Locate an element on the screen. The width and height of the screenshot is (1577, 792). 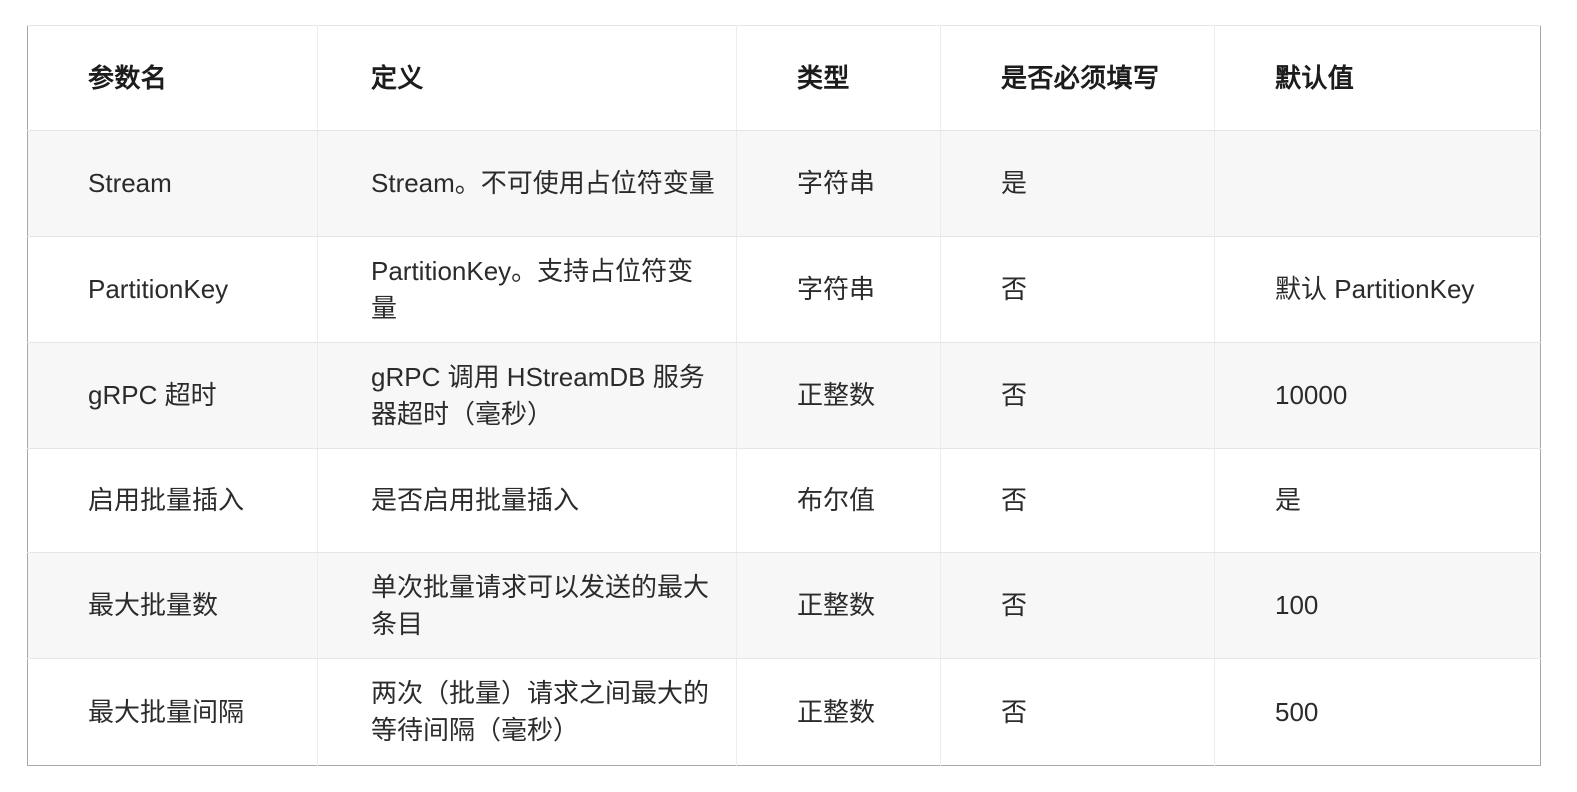
cell-default-value: 默认 PartitionKey is located at coordinates (1377, 289).